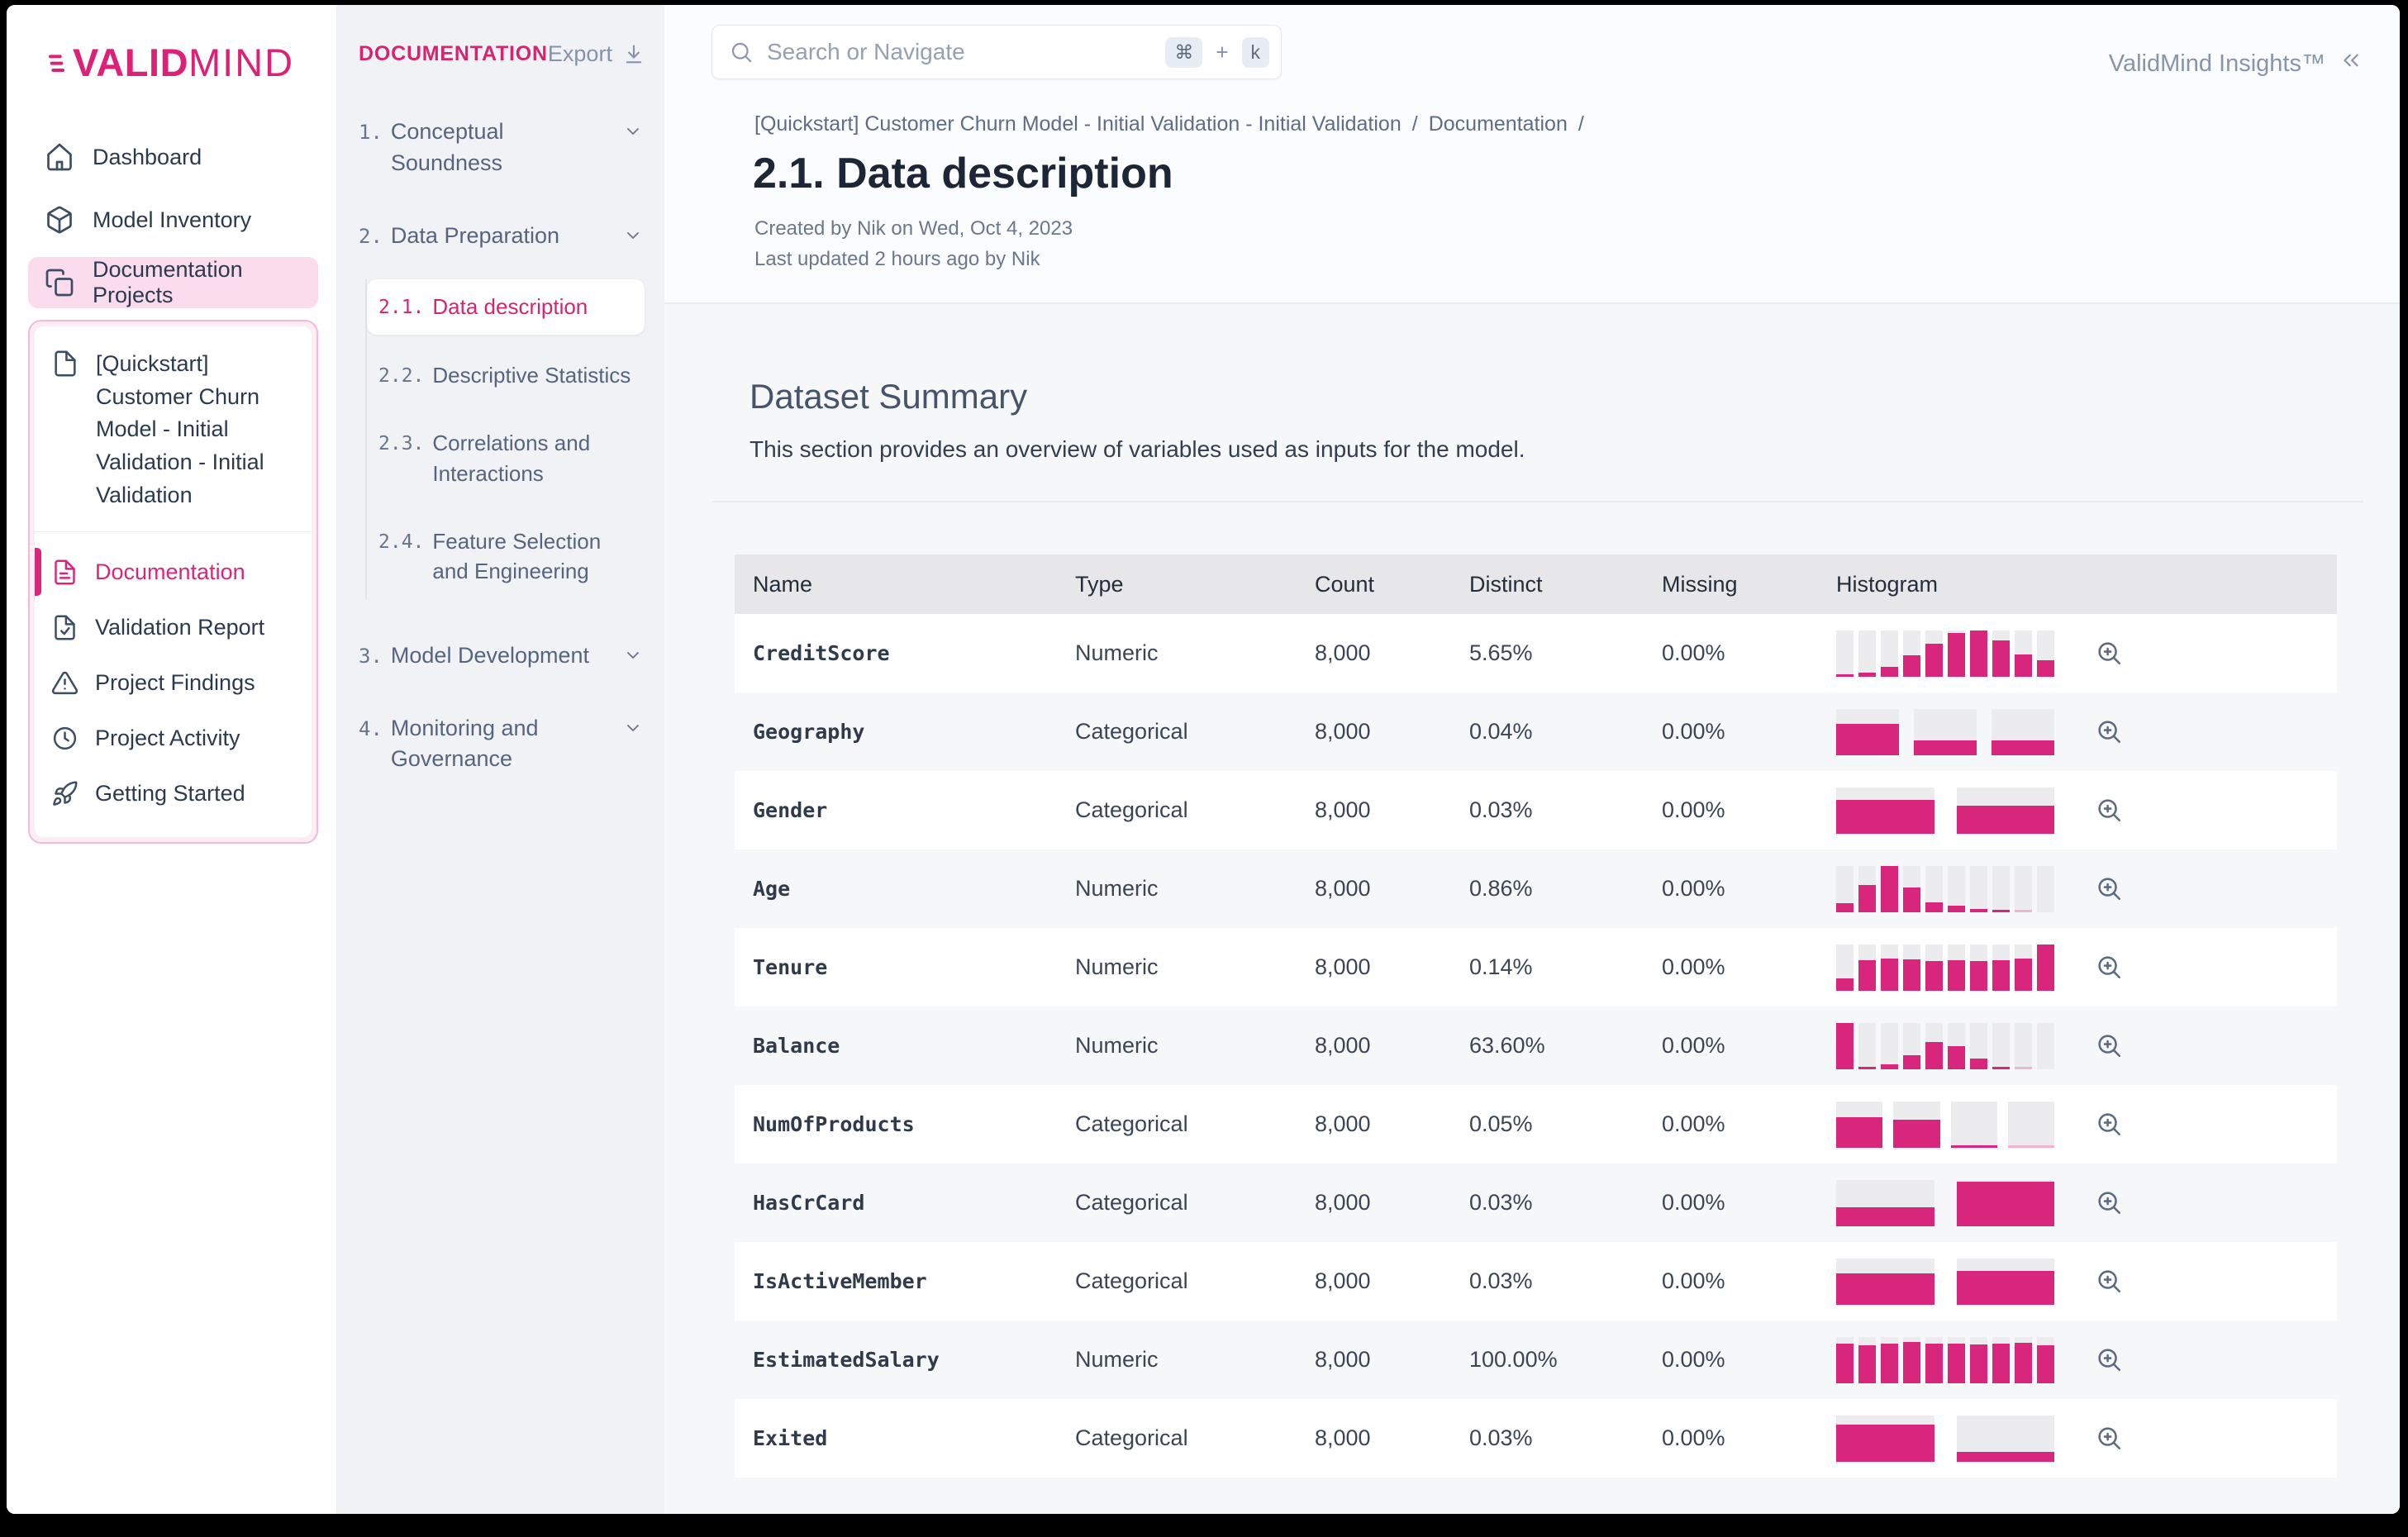  I want to click on validmind-logo: VALIDMIND, so click(182, 62).